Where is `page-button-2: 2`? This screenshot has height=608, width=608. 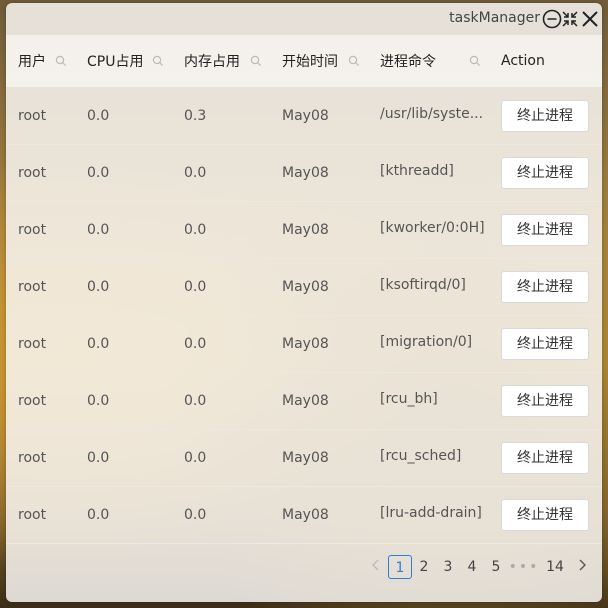 page-button-2: 2 is located at coordinates (424, 567).